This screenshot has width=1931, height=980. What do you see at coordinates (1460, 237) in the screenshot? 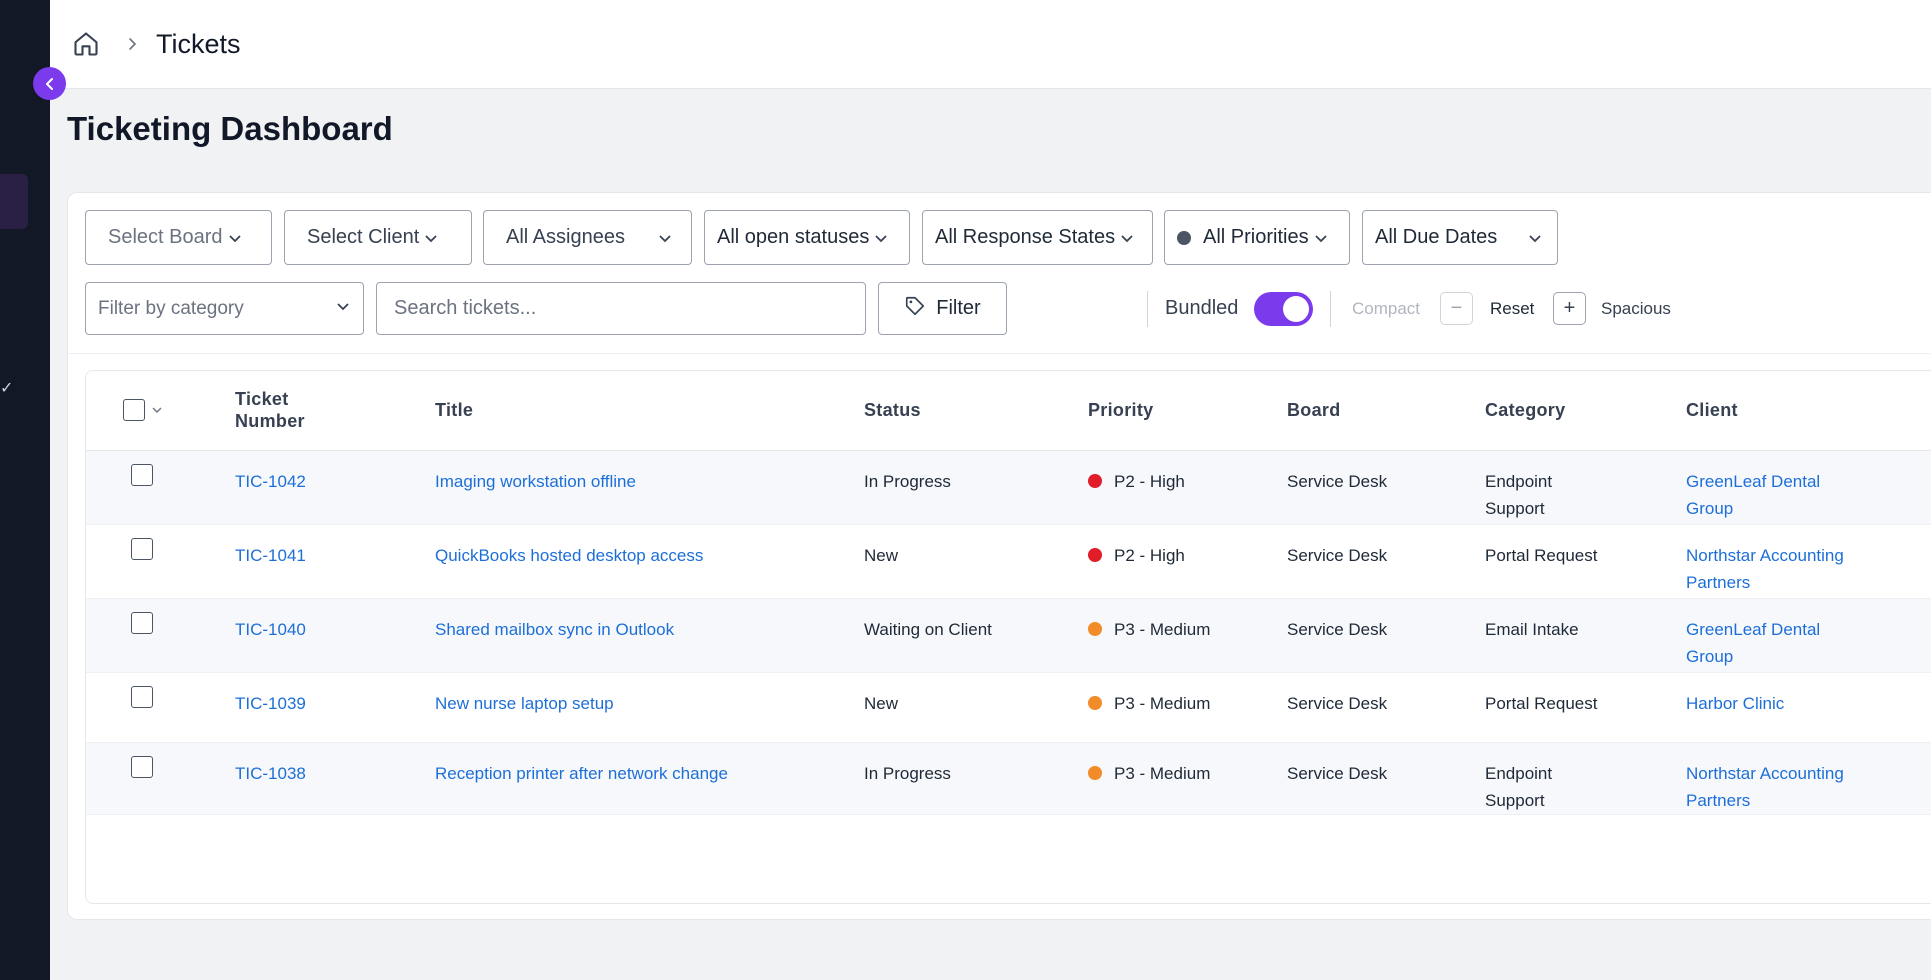
I see `due-date-select: All Due Dates` at bounding box center [1460, 237].